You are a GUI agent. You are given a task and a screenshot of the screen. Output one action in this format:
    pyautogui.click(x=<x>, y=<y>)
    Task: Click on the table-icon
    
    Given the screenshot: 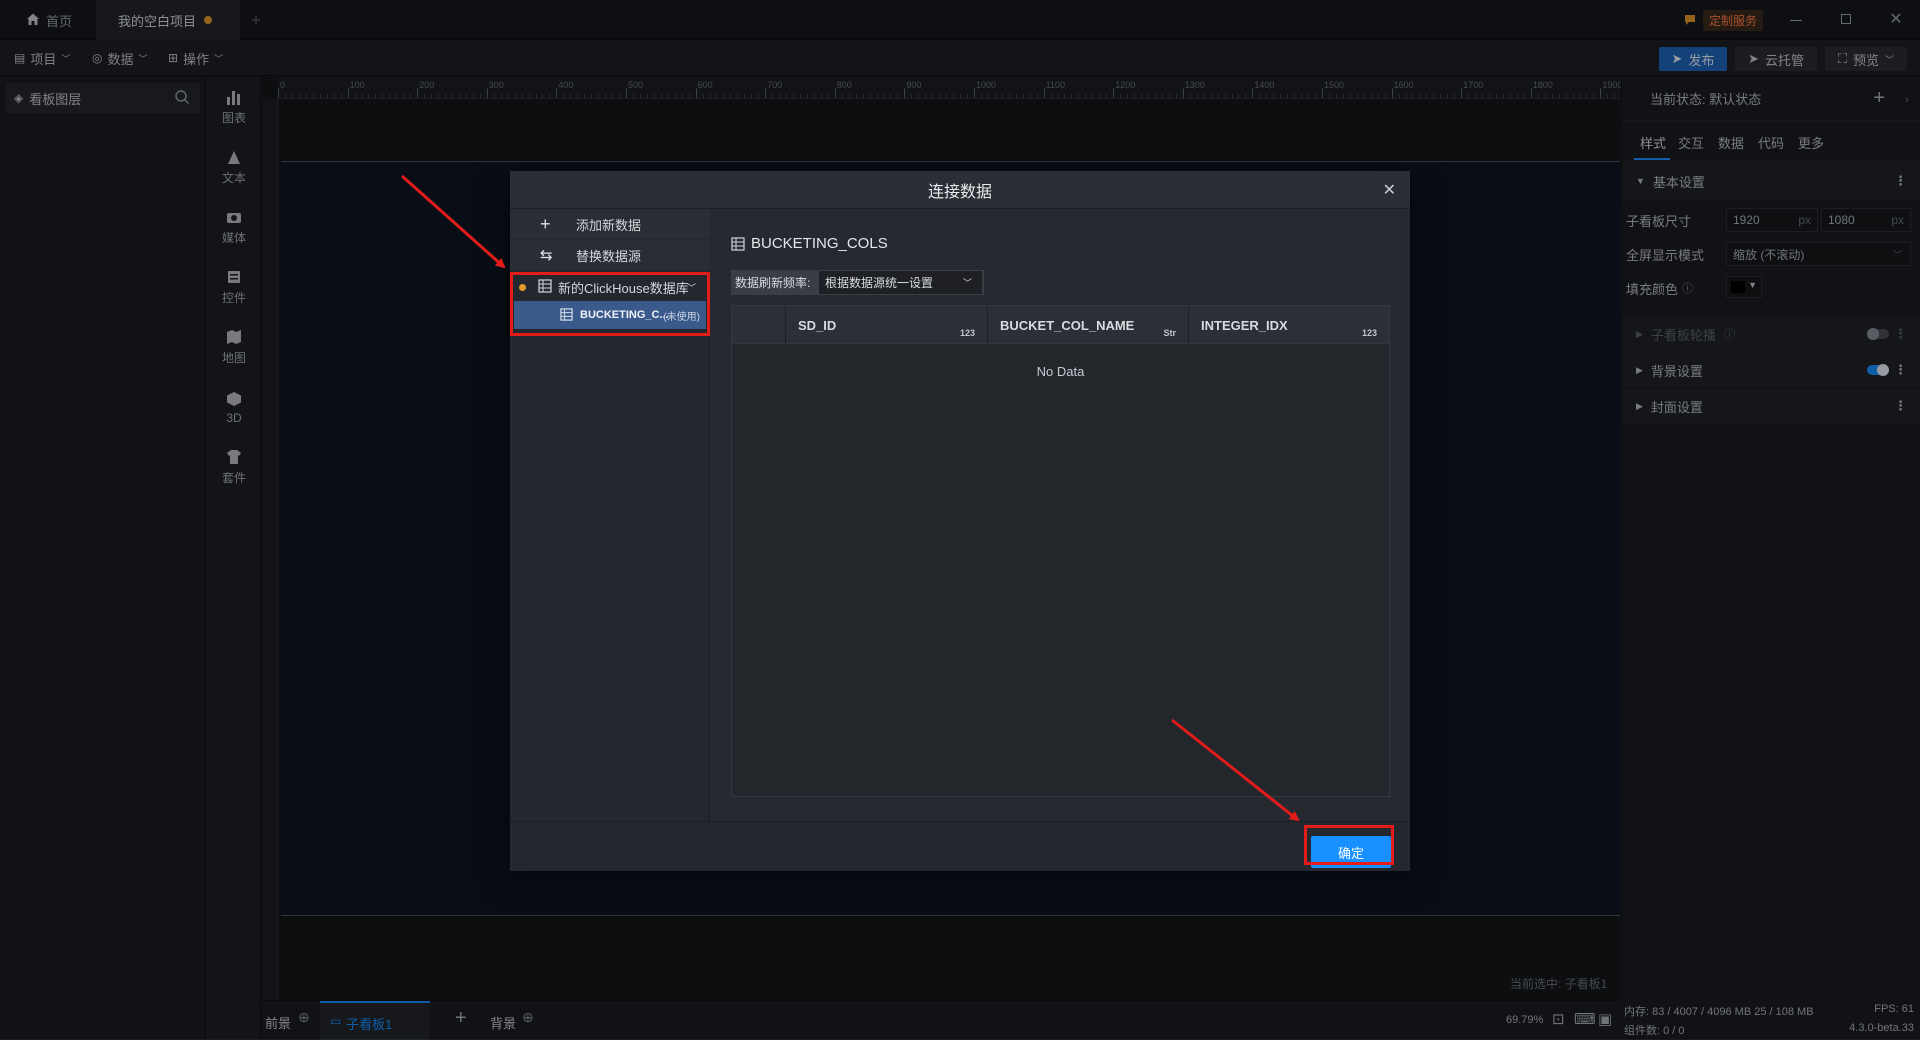 What is the action you would take?
    pyautogui.click(x=738, y=243)
    